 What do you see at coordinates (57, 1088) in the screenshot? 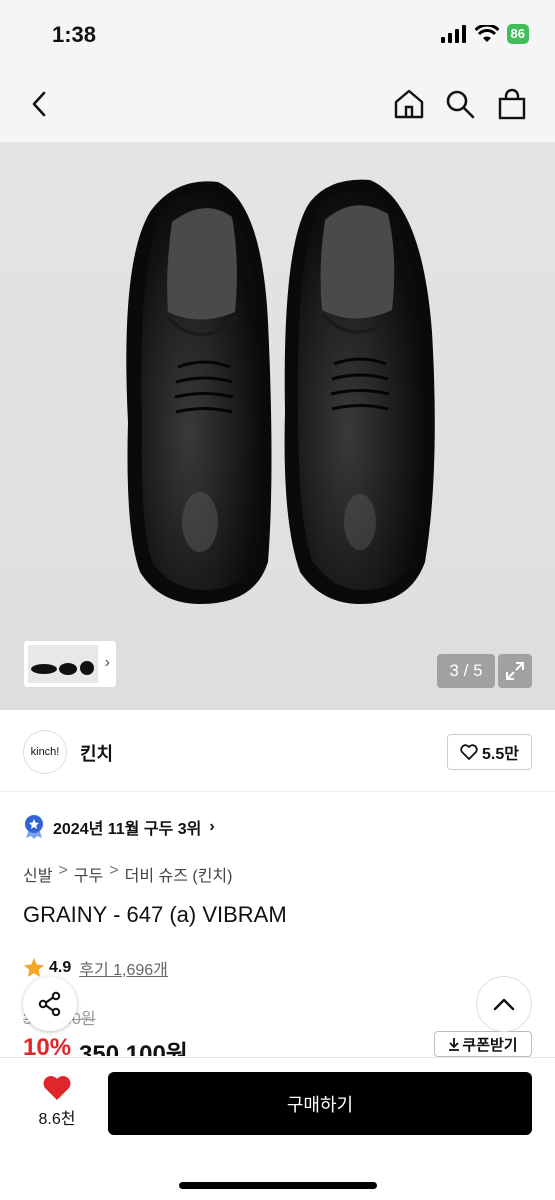
I see `heart-filled-icon` at bounding box center [57, 1088].